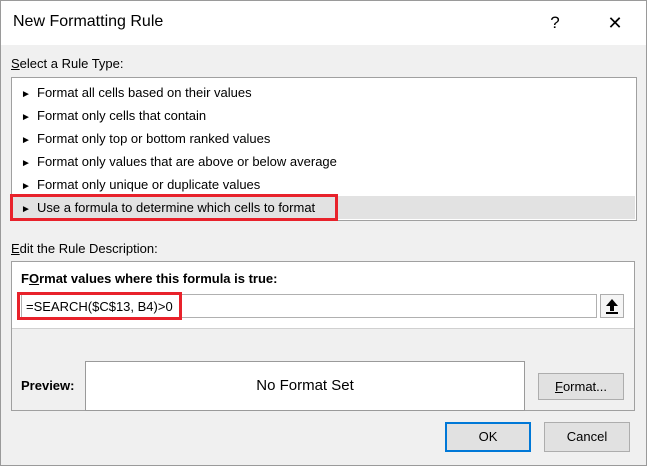 The height and width of the screenshot is (466, 647). What do you see at coordinates (615, 23) in the screenshot?
I see `close-button: ✕` at bounding box center [615, 23].